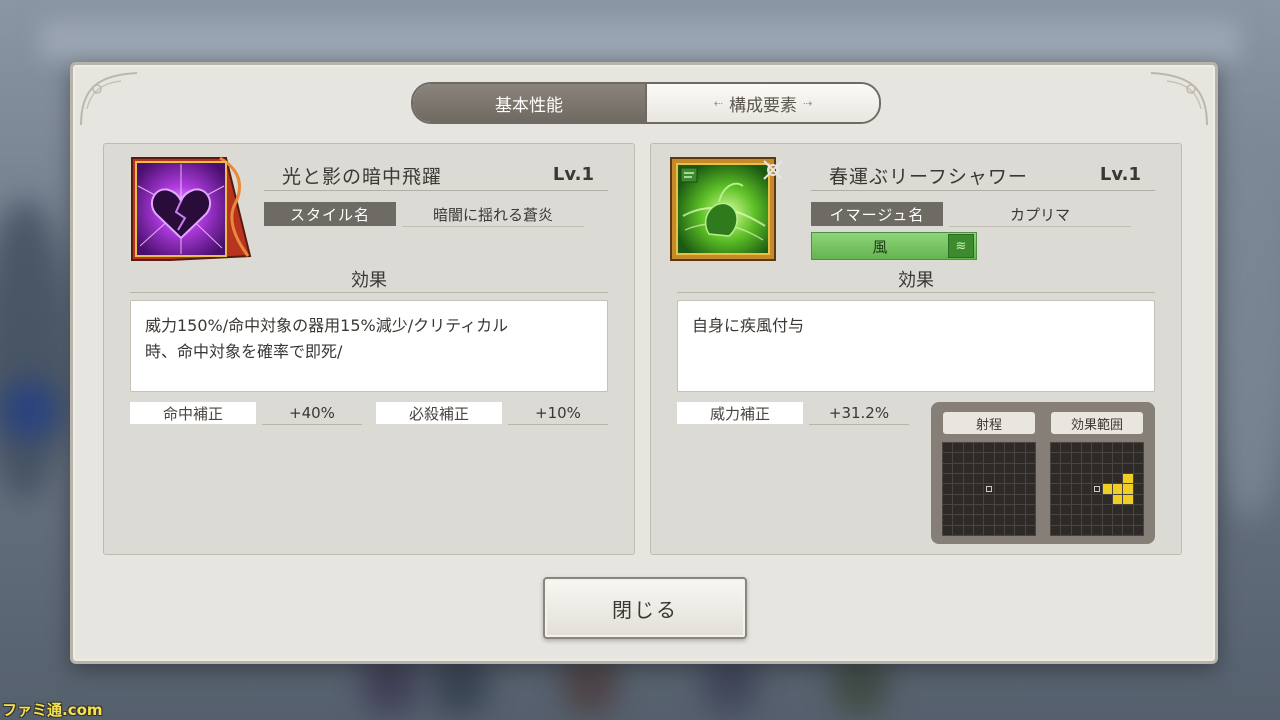 The height and width of the screenshot is (720, 1280). Describe the element at coordinates (916, 346) in the screenshot. I see `effect-description: 自身に疾風付与` at that location.